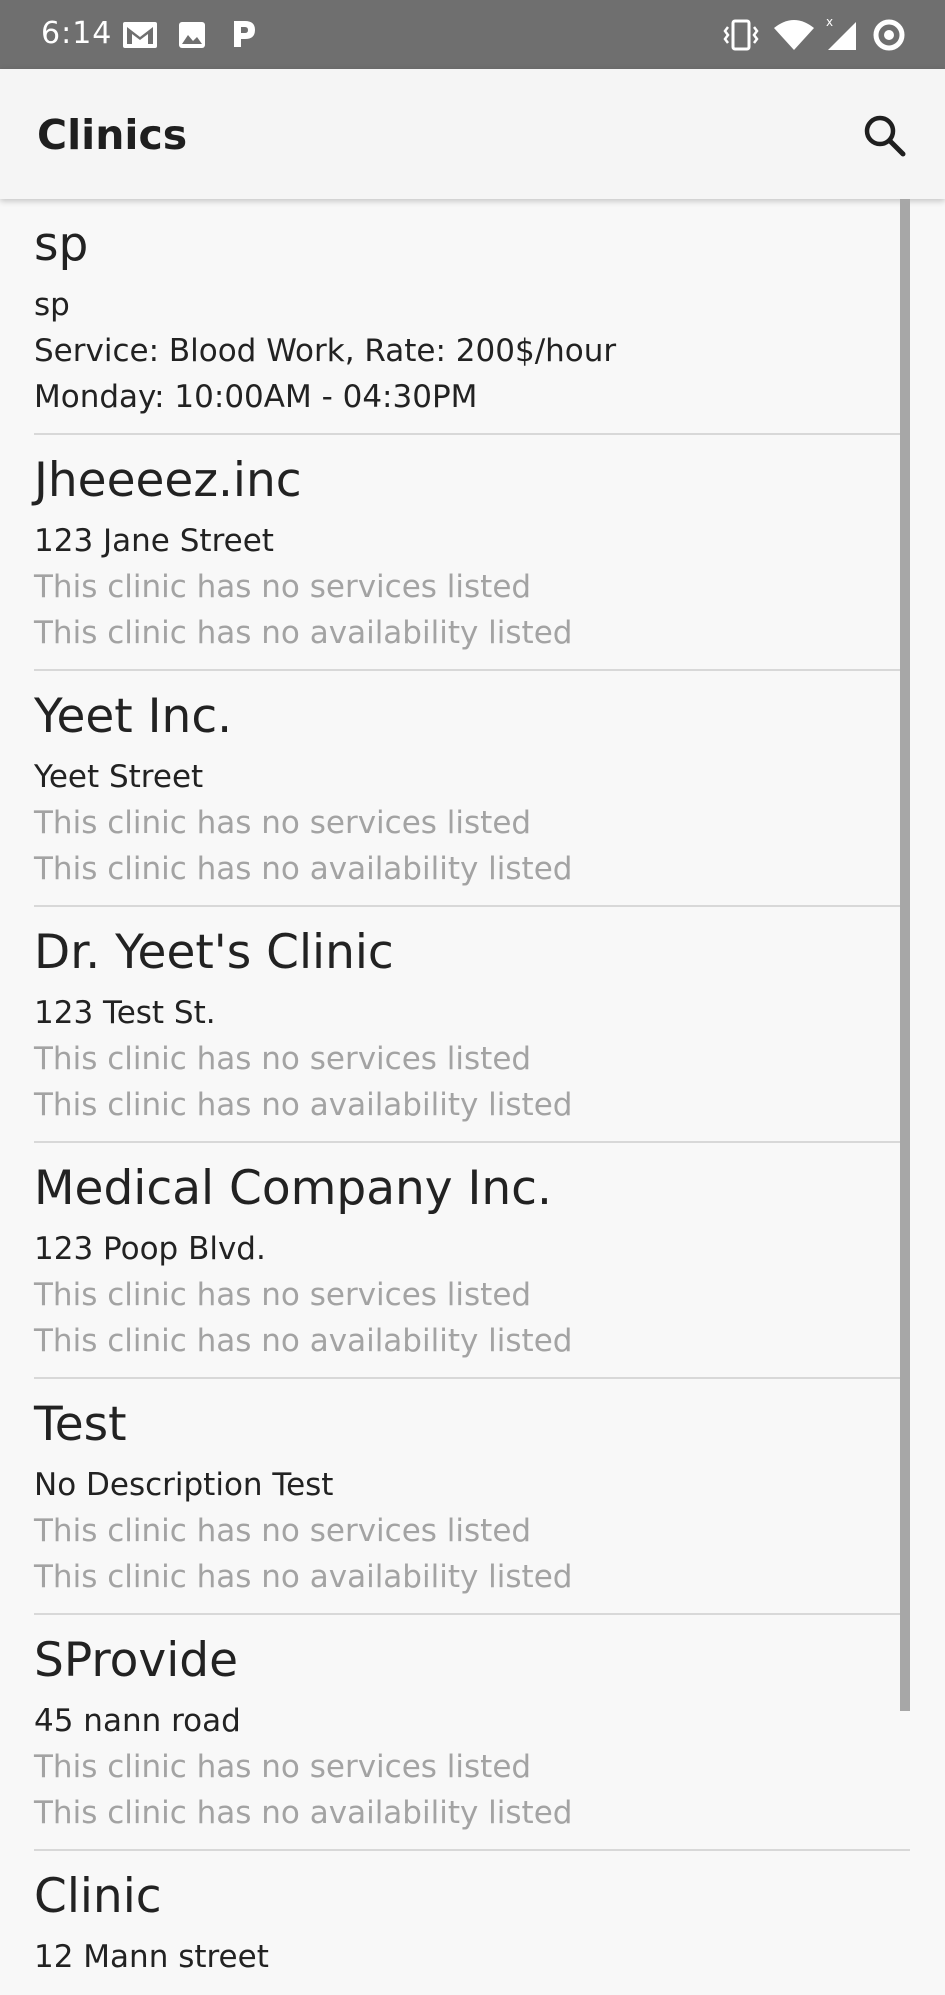  What do you see at coordinates (905, 955) in the screenshot?
I see `scrollbar` at bounding box center [905, 955].